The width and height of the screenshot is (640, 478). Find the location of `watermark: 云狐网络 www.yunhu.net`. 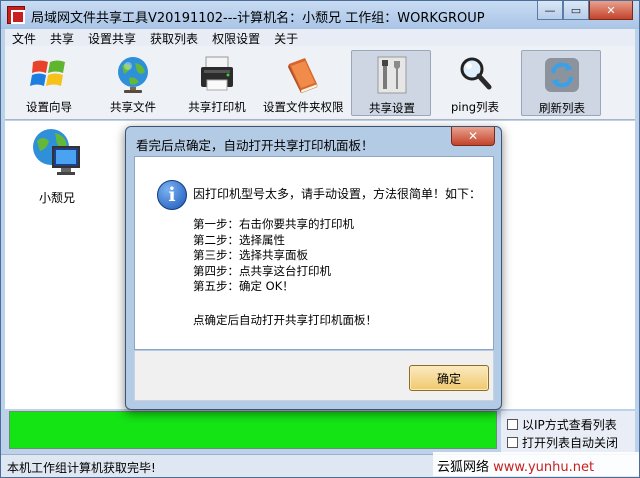

watermark: 云狐网络 www.yunhu.net is located at coordinates (536, 464).